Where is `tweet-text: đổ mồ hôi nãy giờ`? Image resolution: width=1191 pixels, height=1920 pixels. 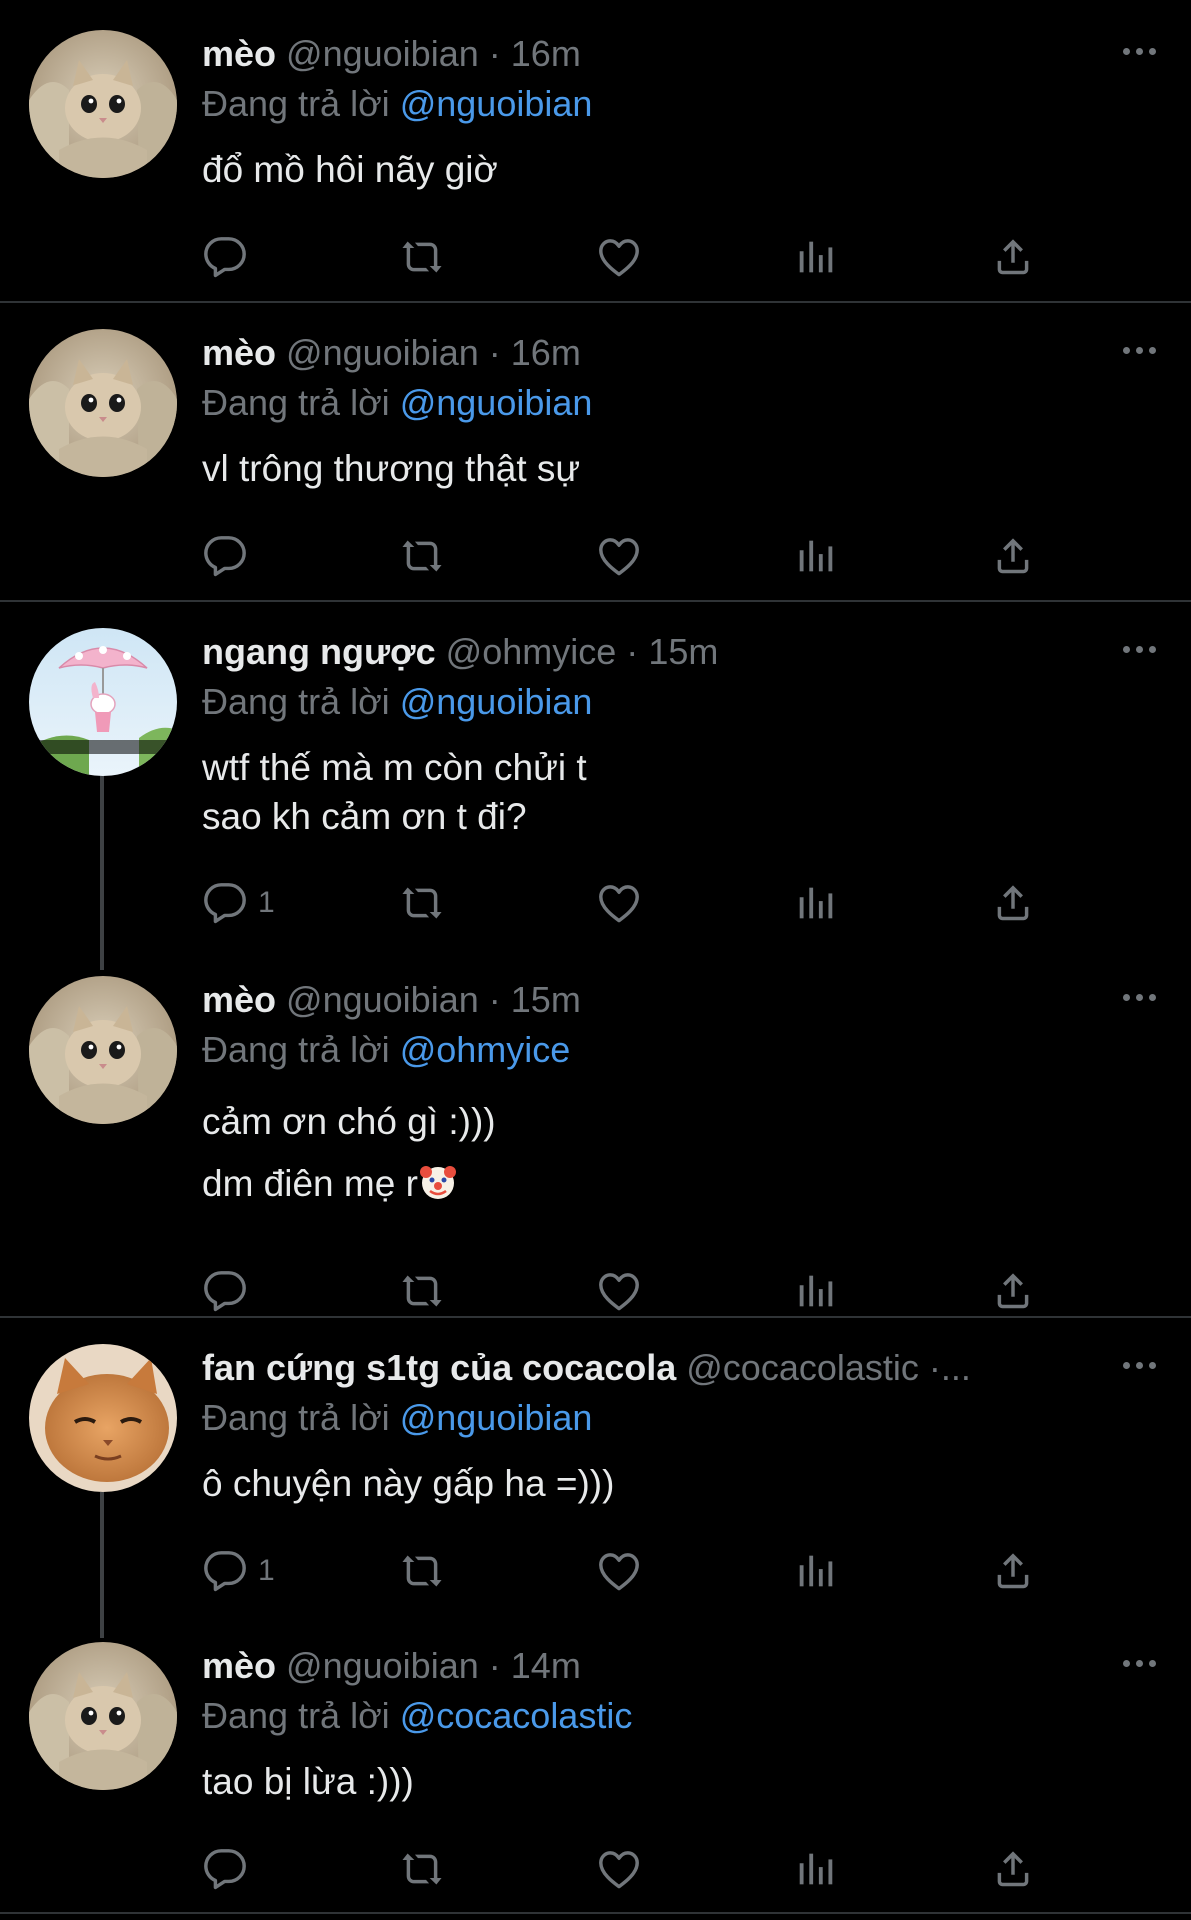 tweet-text: đổ mồ hôi nãy giờ is located at coordinates (350, 169).